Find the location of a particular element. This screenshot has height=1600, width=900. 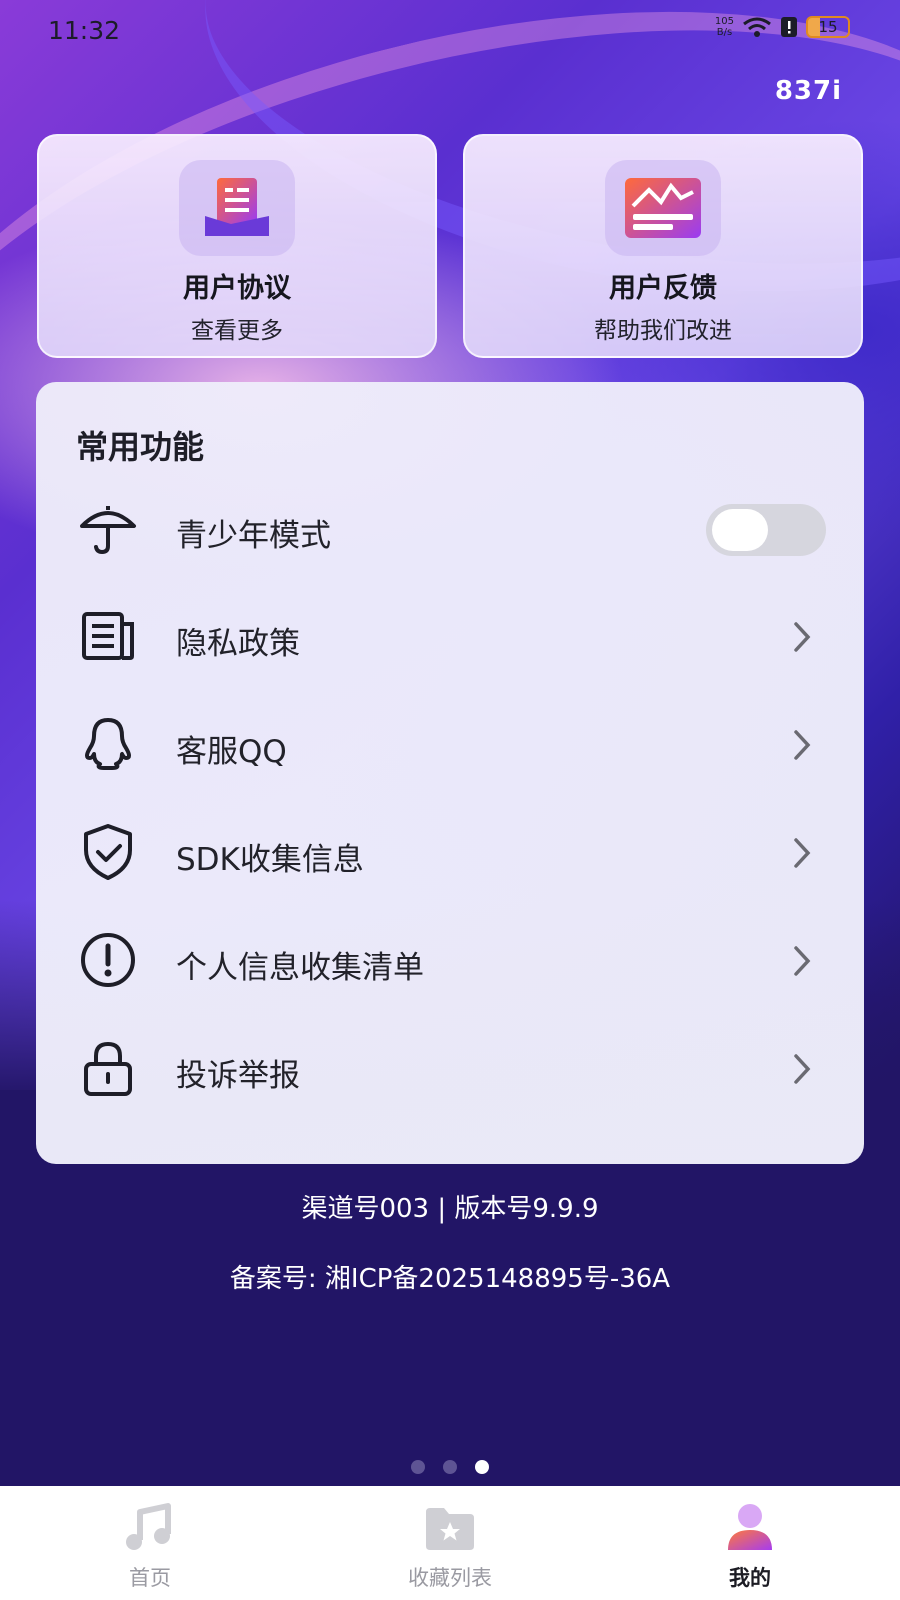

tab-mine: 我的 is located at coordinates (750, 1543).